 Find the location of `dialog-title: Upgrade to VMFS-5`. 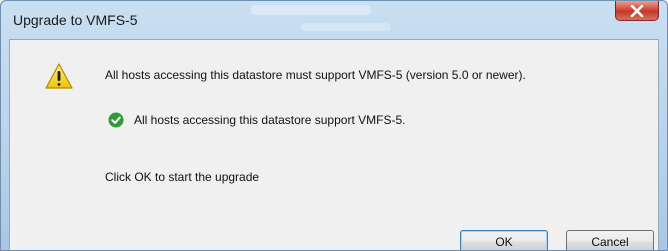

dialog-title: Upgrade to VMFS-5 is located at coordinates (75, 20).